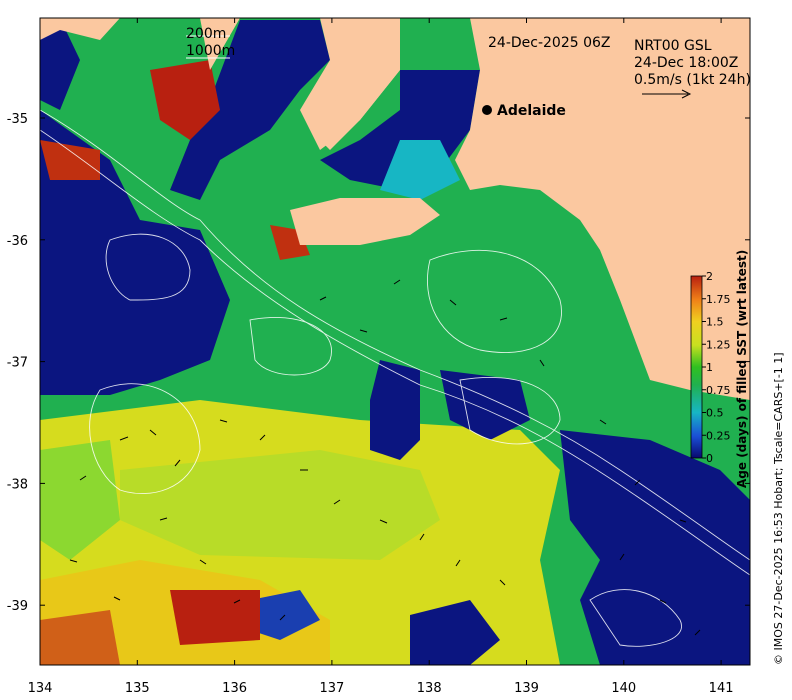 The image size is (792, 700). Describe the element at coordinates (549, 43) in the screenshot. I see `map-timestamp: 24-Dec-2025 06Z` at that location.